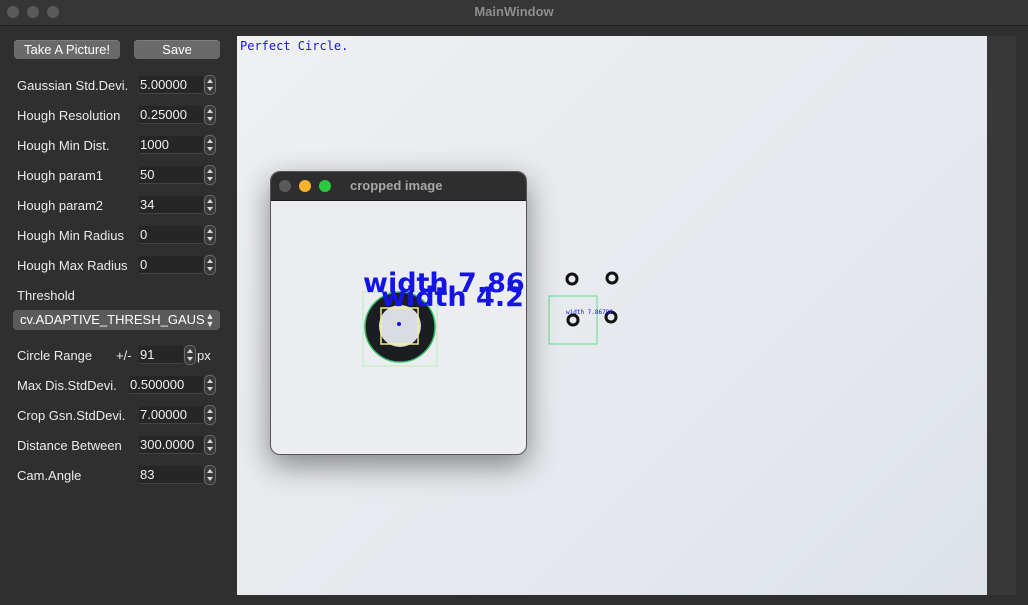 The image size is (1028, 605). What do you see at coordinates (171, 445) in the screenshot?
I see `distance-between-field: 300.0000` at bounding box center [171, 445].